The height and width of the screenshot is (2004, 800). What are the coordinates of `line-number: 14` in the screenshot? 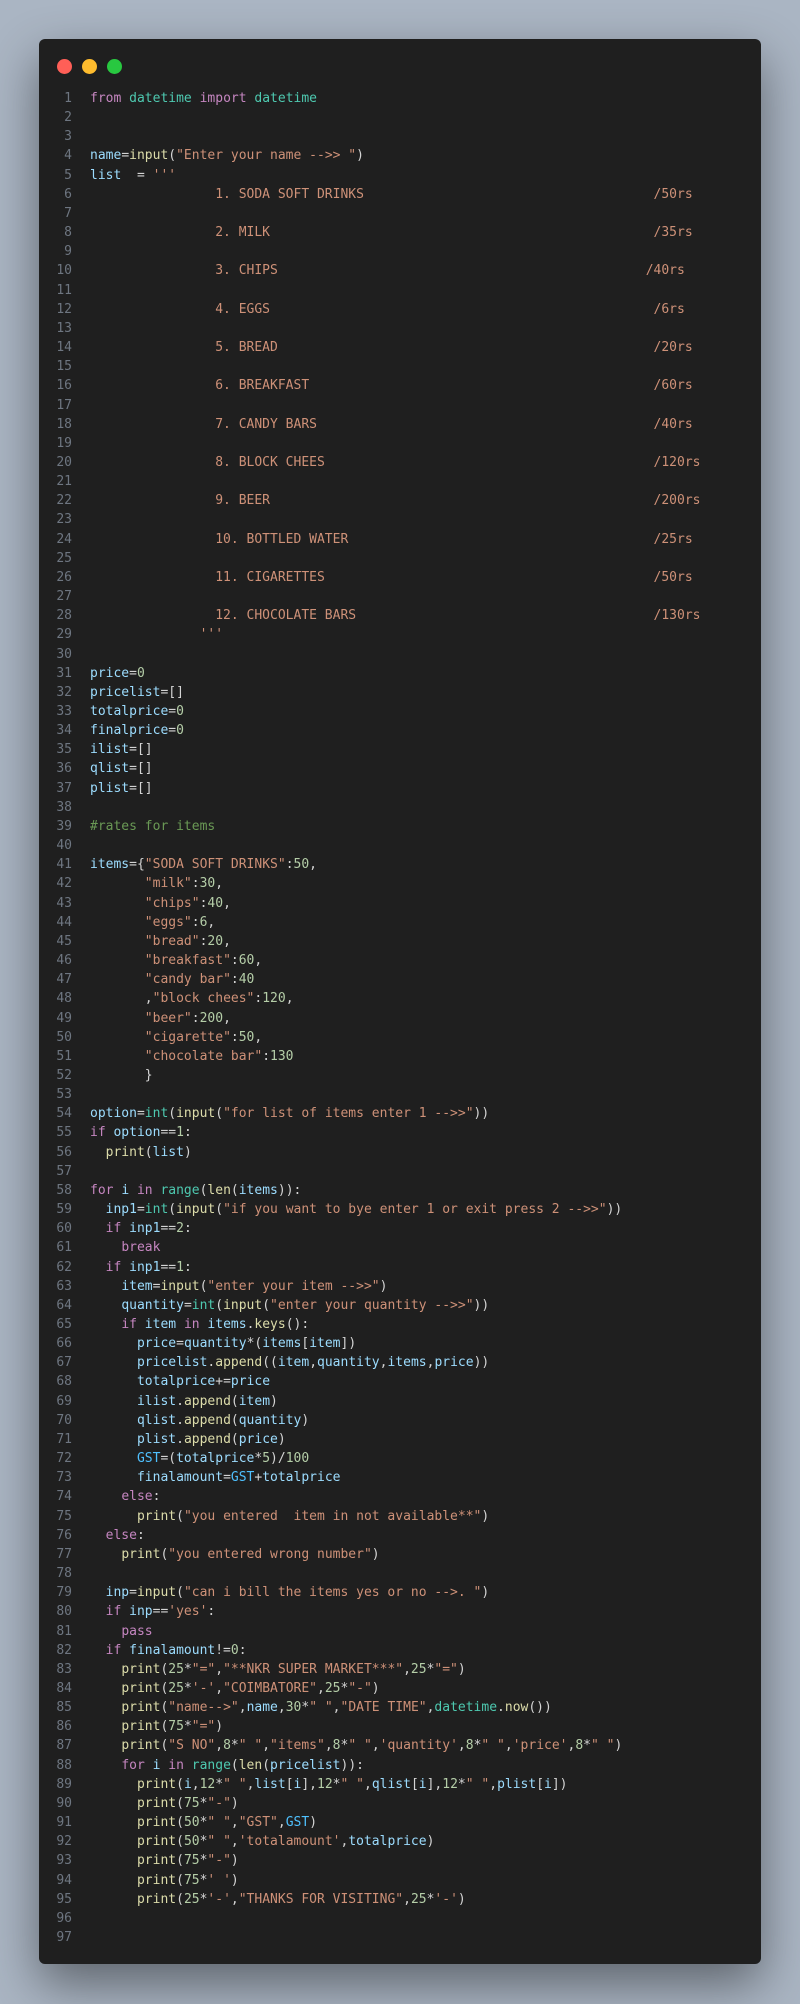 It's located at (64, 348).